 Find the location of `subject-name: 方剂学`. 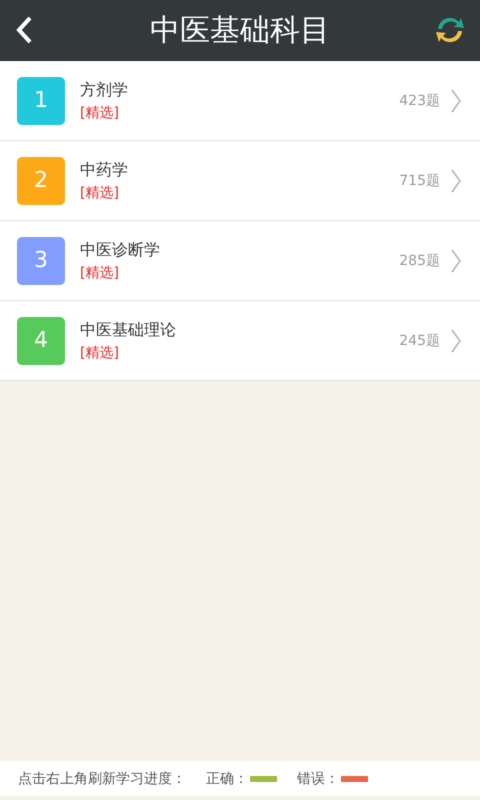

subject-name: 方剂学 is located at coordinates (104, 90).